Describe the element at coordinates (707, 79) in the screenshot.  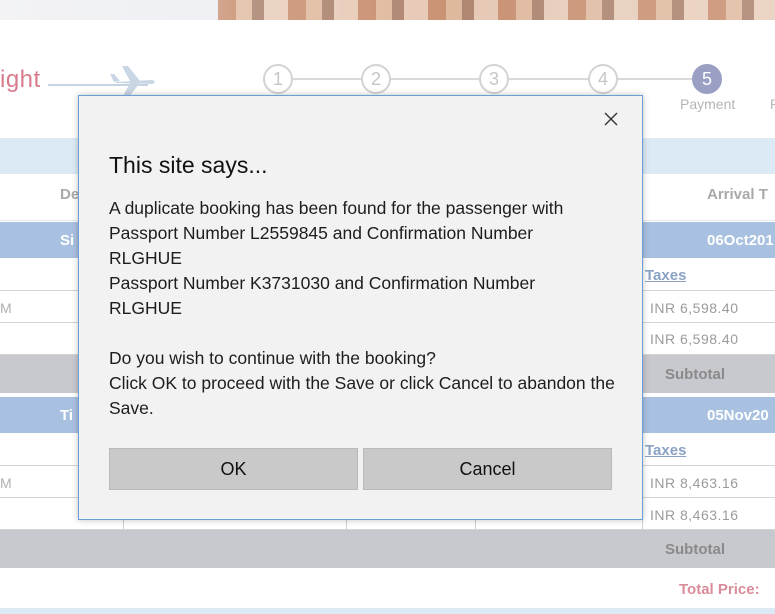
I see `step-5-active: 5` at that location.